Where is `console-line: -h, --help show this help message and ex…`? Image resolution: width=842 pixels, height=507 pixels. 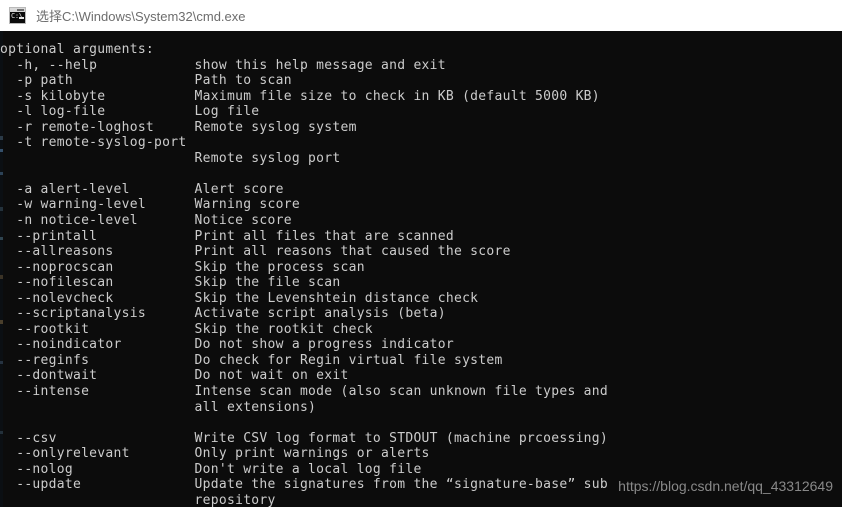 console-line: -h, --help show this help message and ex… is located at coordinates (223, 65).